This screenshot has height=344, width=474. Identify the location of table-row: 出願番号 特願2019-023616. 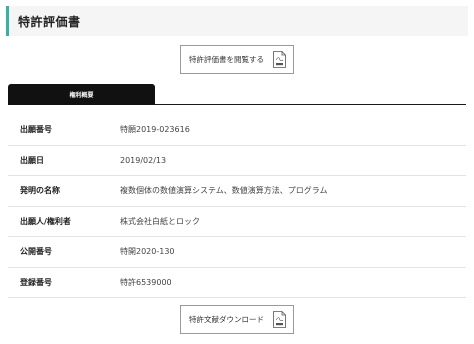
(237, 130).